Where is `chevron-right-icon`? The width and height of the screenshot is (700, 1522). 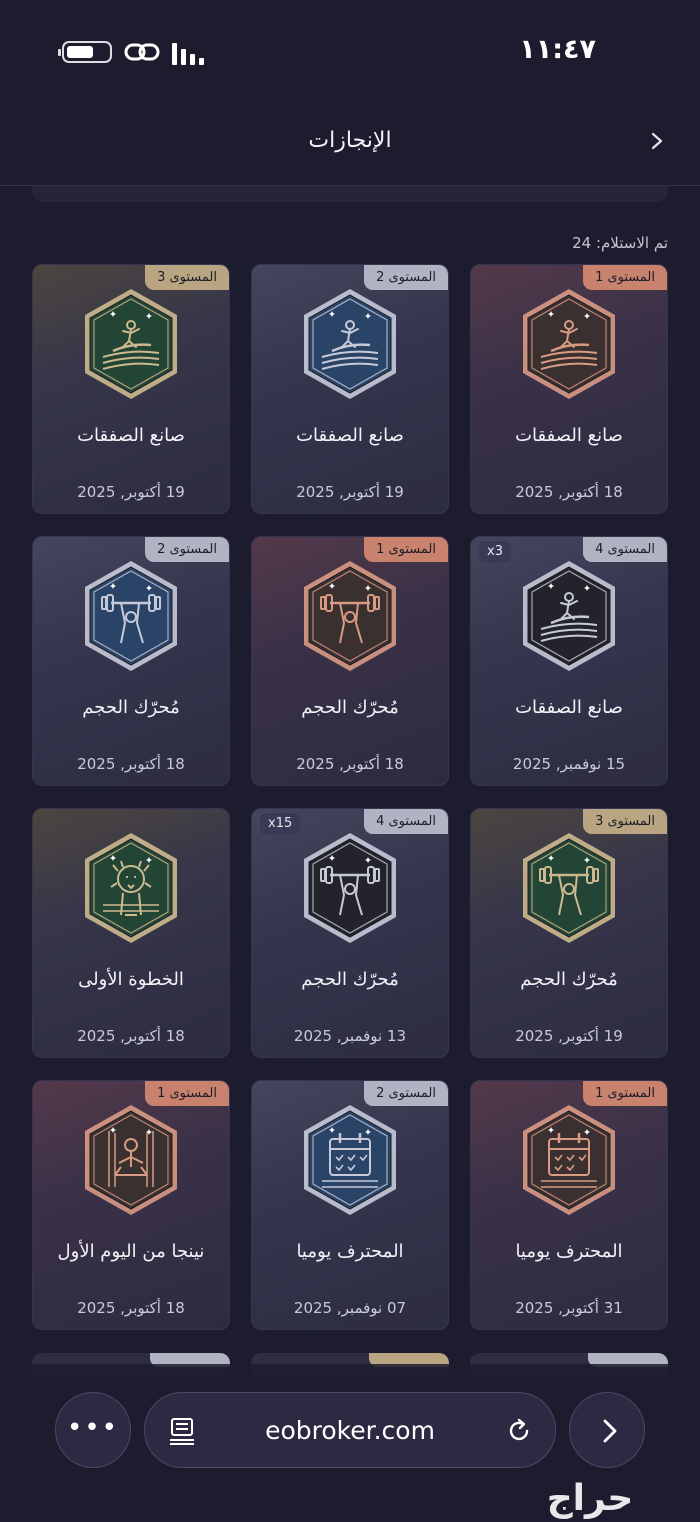
chevron-right-icon is located at coordinates (610, 1431).